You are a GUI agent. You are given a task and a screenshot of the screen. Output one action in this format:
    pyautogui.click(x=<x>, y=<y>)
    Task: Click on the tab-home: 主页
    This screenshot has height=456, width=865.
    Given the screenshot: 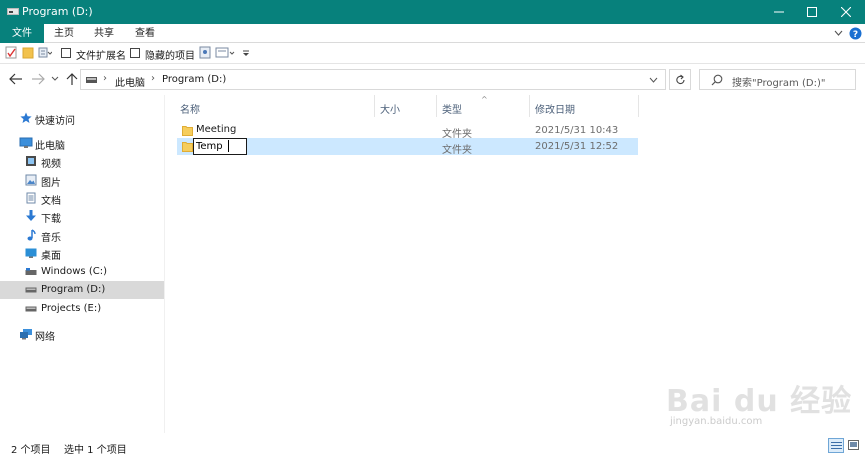 What is the action you would take?
    pyautogui.click(x=64, y=33)
    